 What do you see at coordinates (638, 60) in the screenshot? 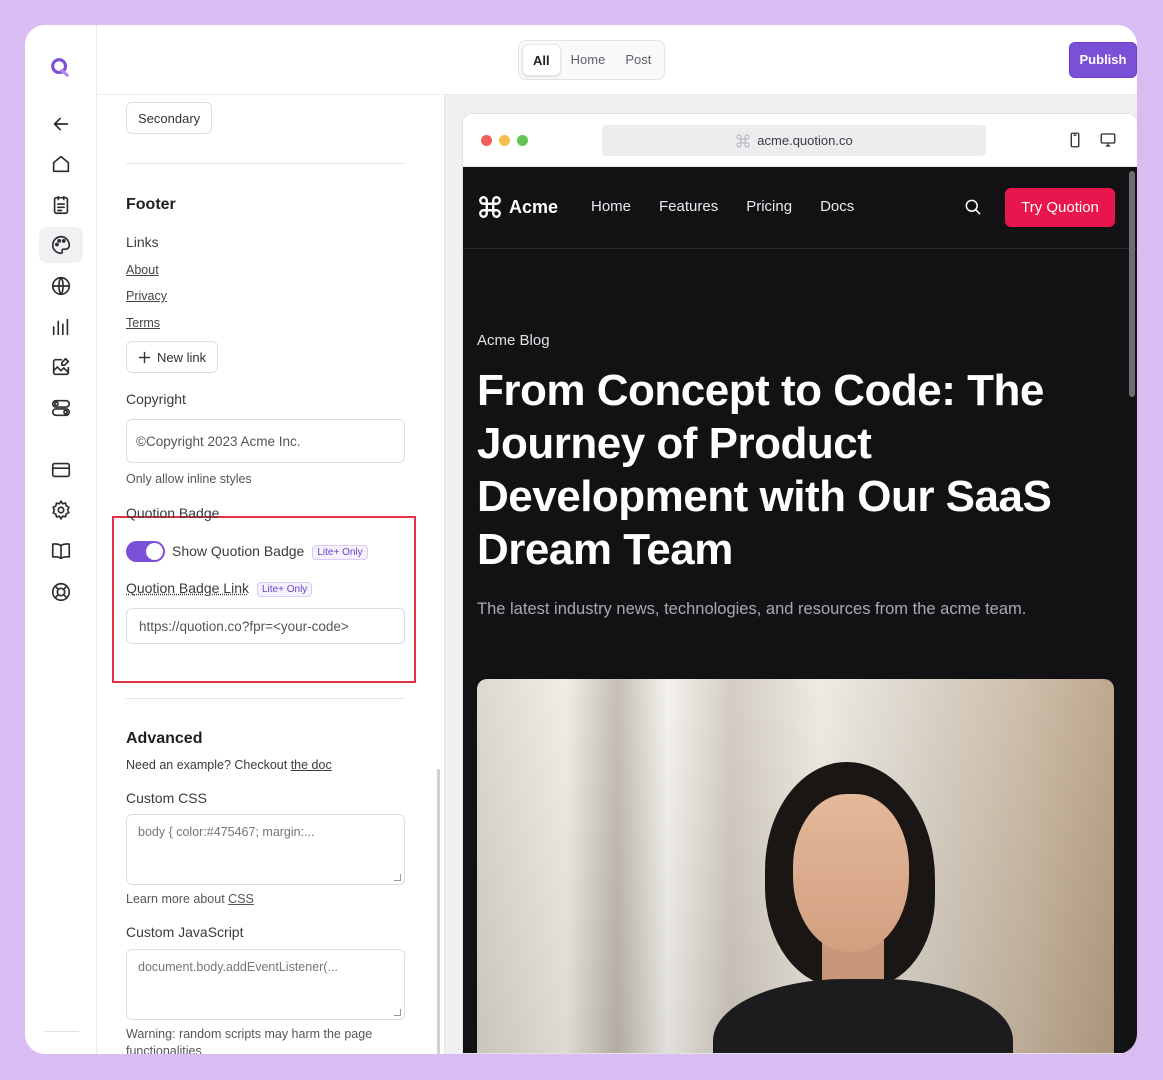
I see `tab-post: Post` at bounding box center [638, 60].